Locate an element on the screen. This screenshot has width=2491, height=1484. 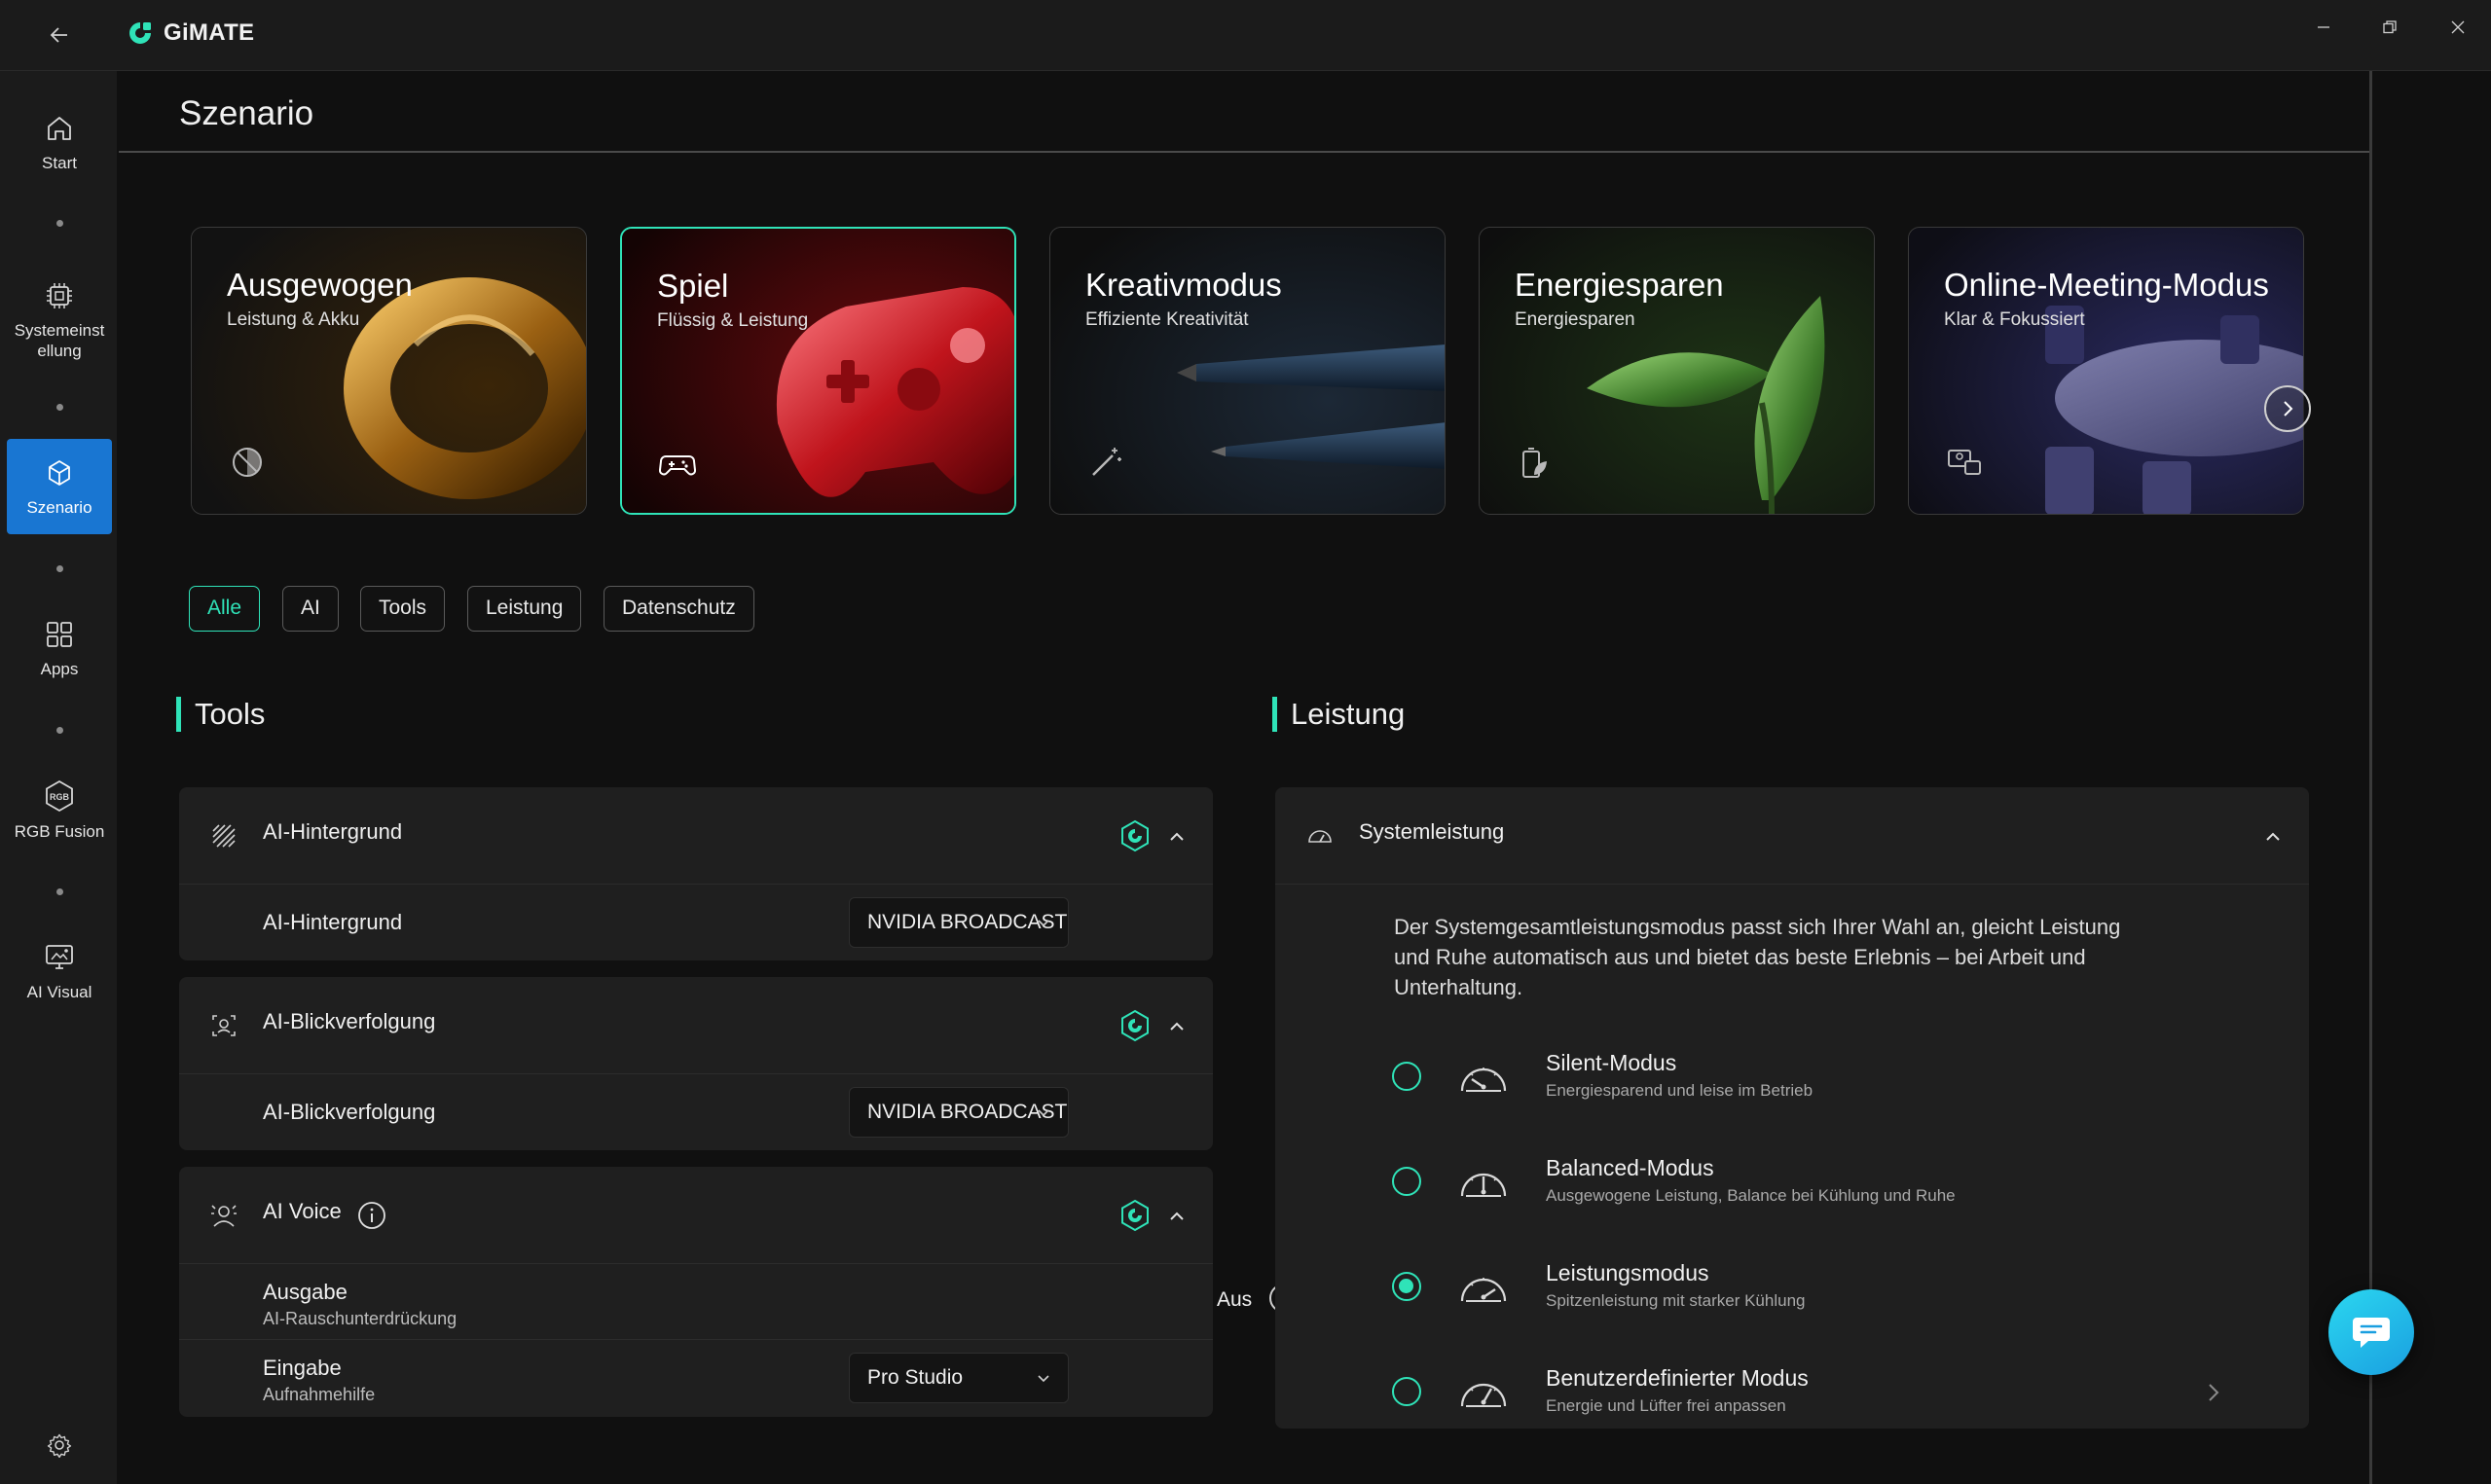
scenario-card-ausgewogen: Ausgewogen Leistung & Akku is located at coordinates (389, 371).